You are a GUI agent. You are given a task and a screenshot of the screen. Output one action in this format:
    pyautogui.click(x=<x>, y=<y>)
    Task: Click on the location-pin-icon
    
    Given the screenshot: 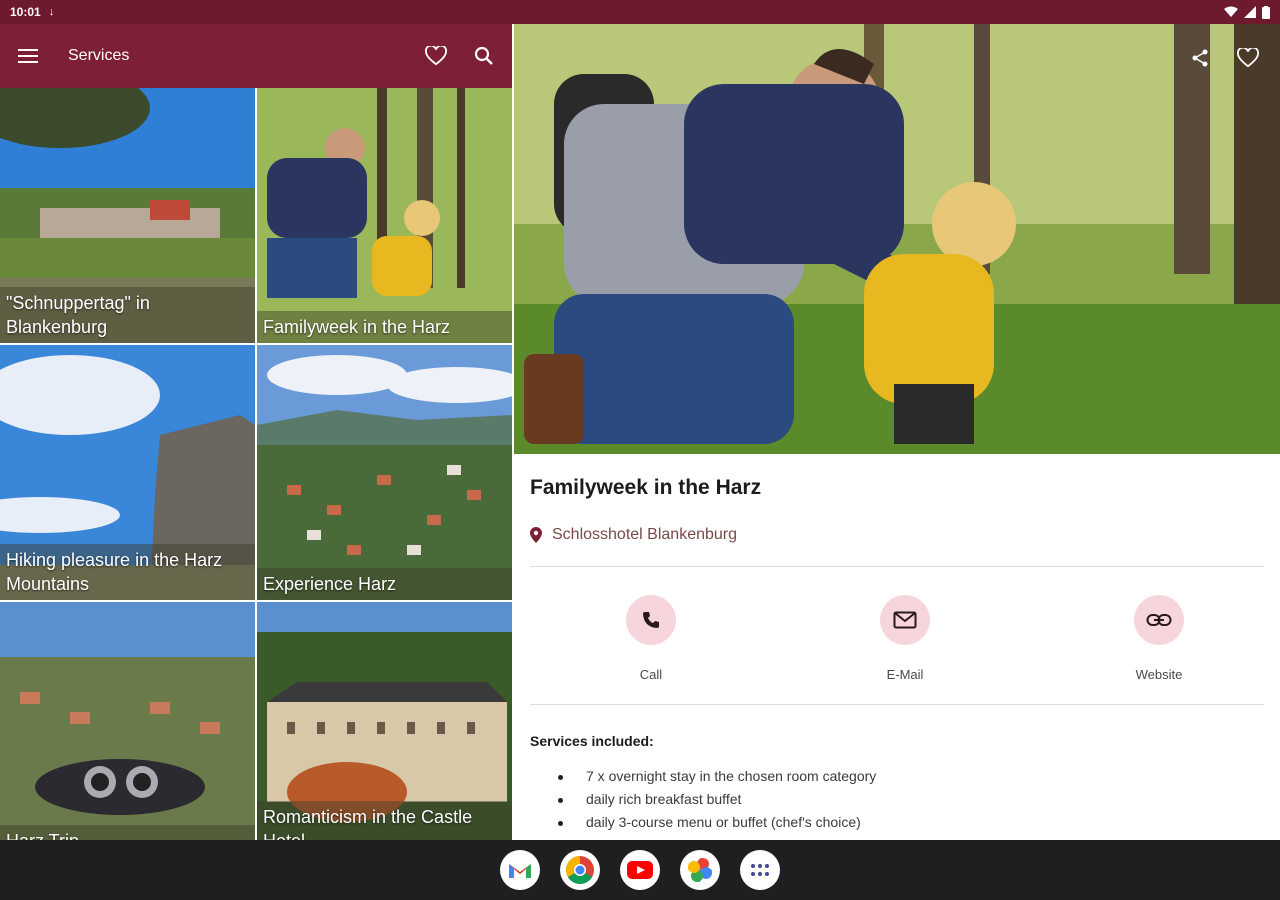 What is the action you would take?
    pyautogui.click(x=536, y=535)
    